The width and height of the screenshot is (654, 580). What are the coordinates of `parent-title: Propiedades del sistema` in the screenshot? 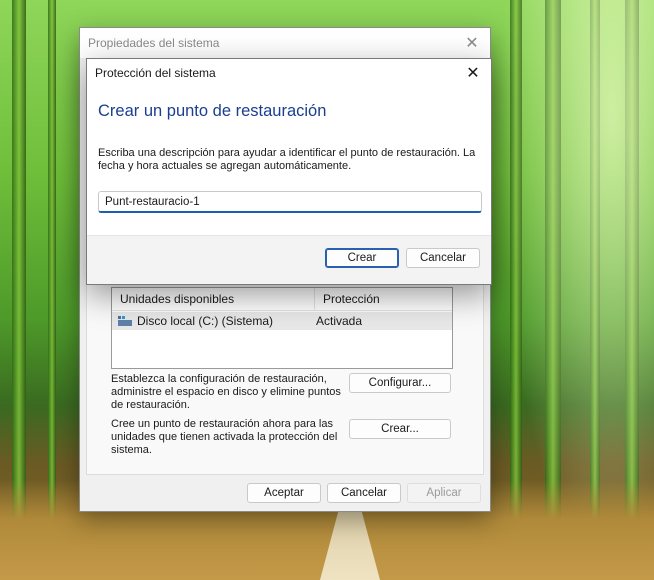 It's located at (154, 43).